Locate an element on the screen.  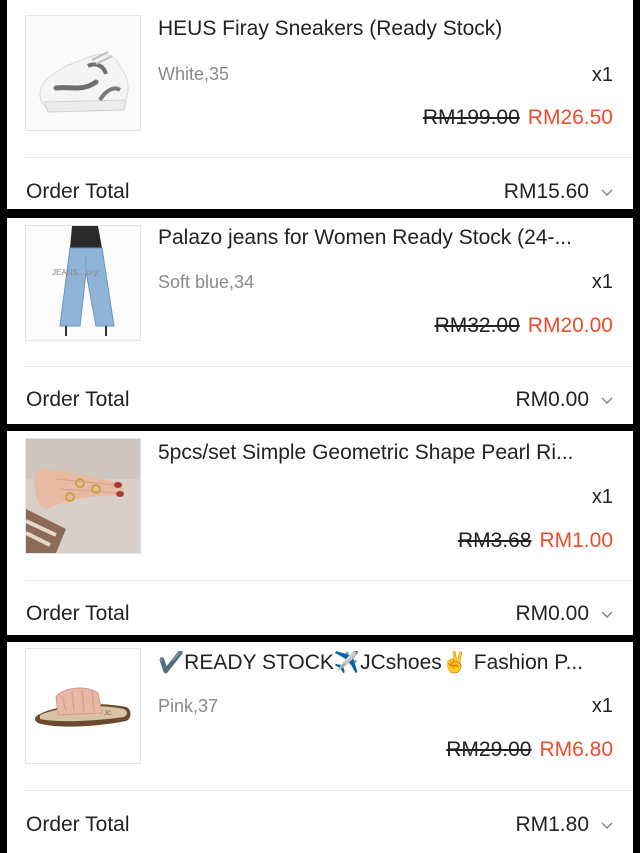
product-thumbnail: JC is located at coordinates (83, 706).